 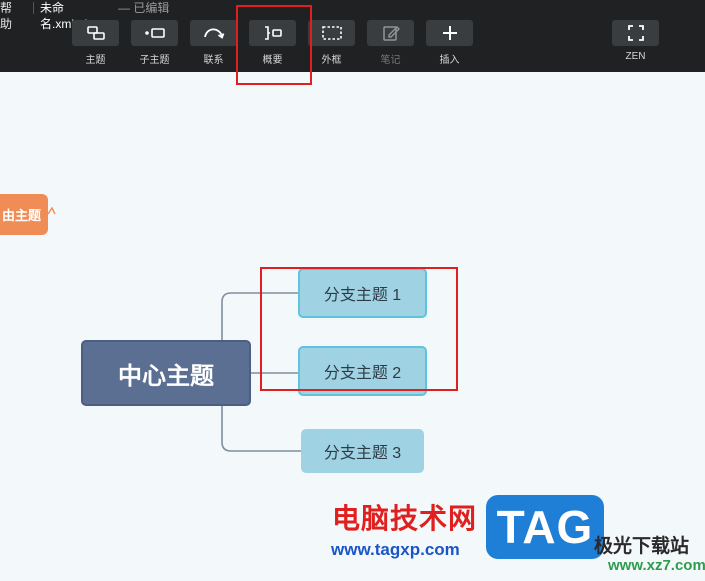 I want to click on floating-topic-label: 由主题, so click(x=22, y=215).